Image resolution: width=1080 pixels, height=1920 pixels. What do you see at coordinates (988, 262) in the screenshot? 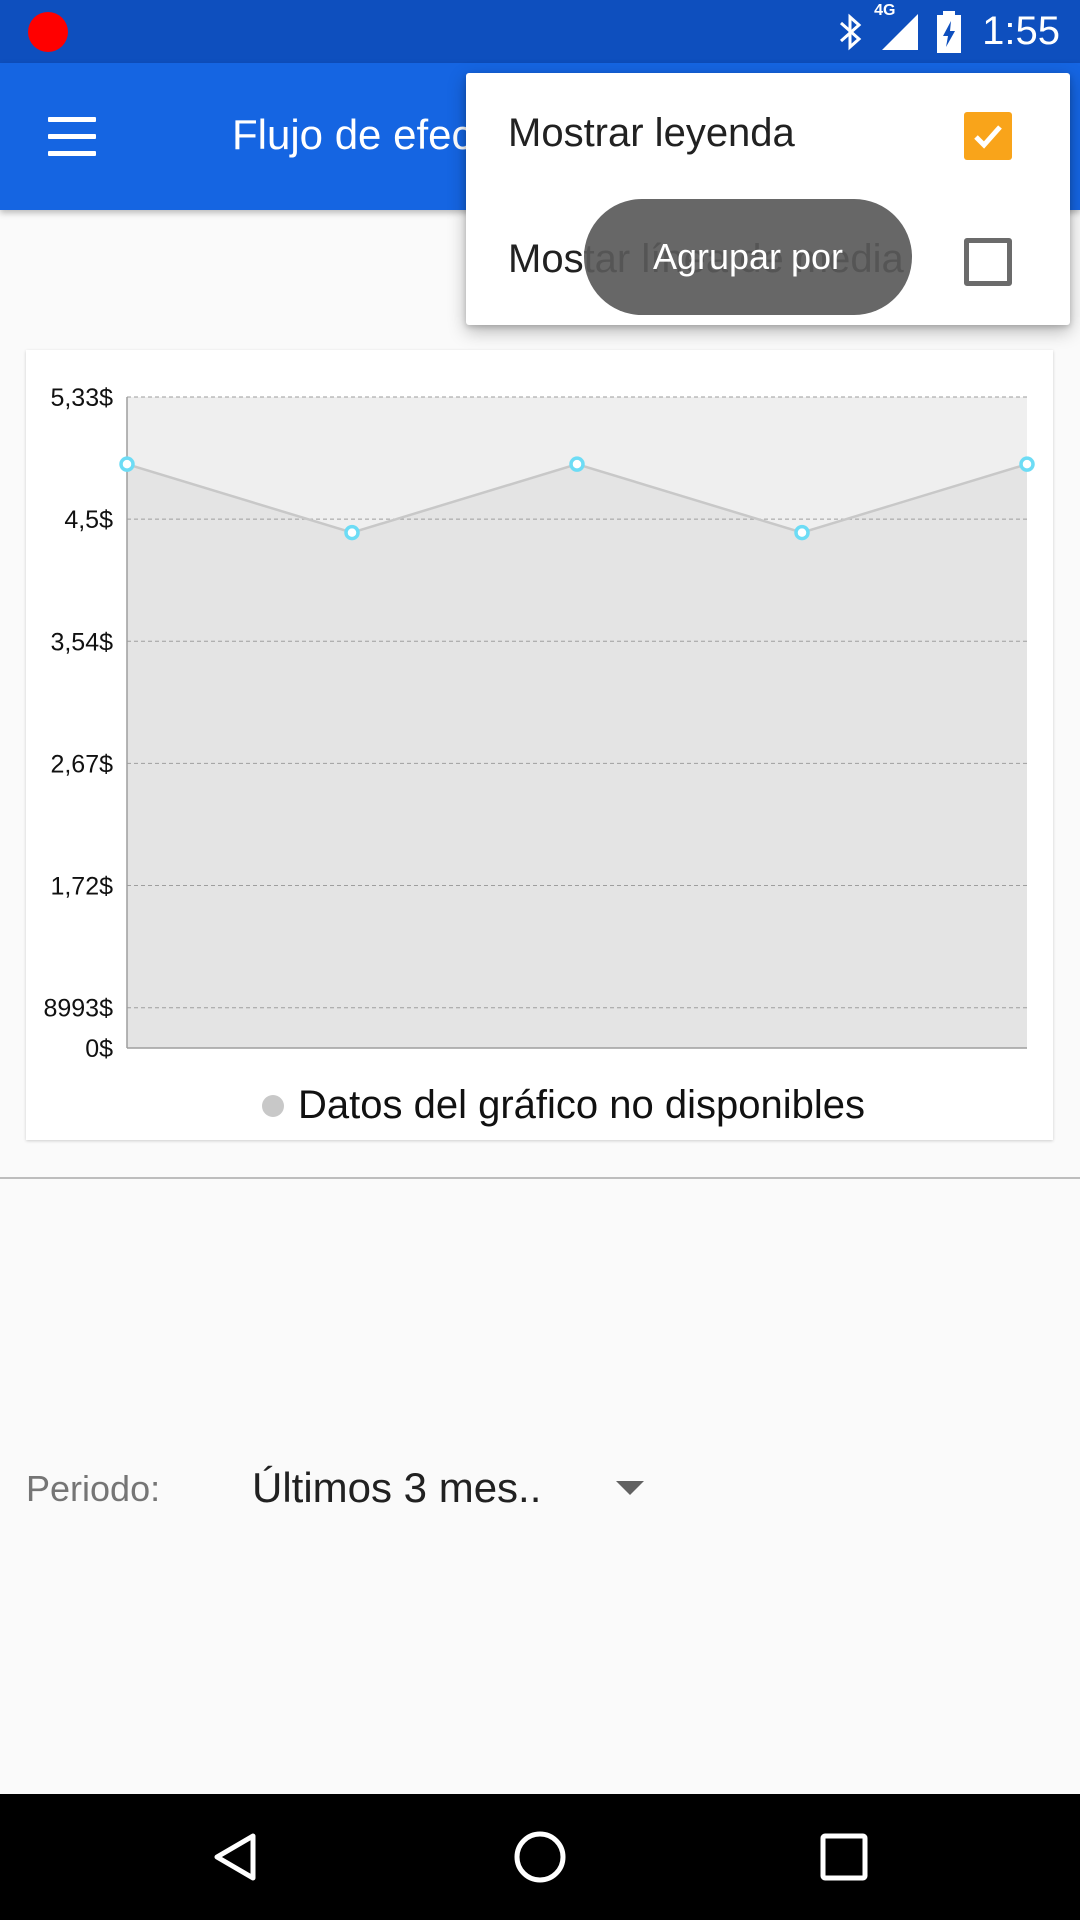
I see `checkbox-unchecked` at bounding box center [988, 262].